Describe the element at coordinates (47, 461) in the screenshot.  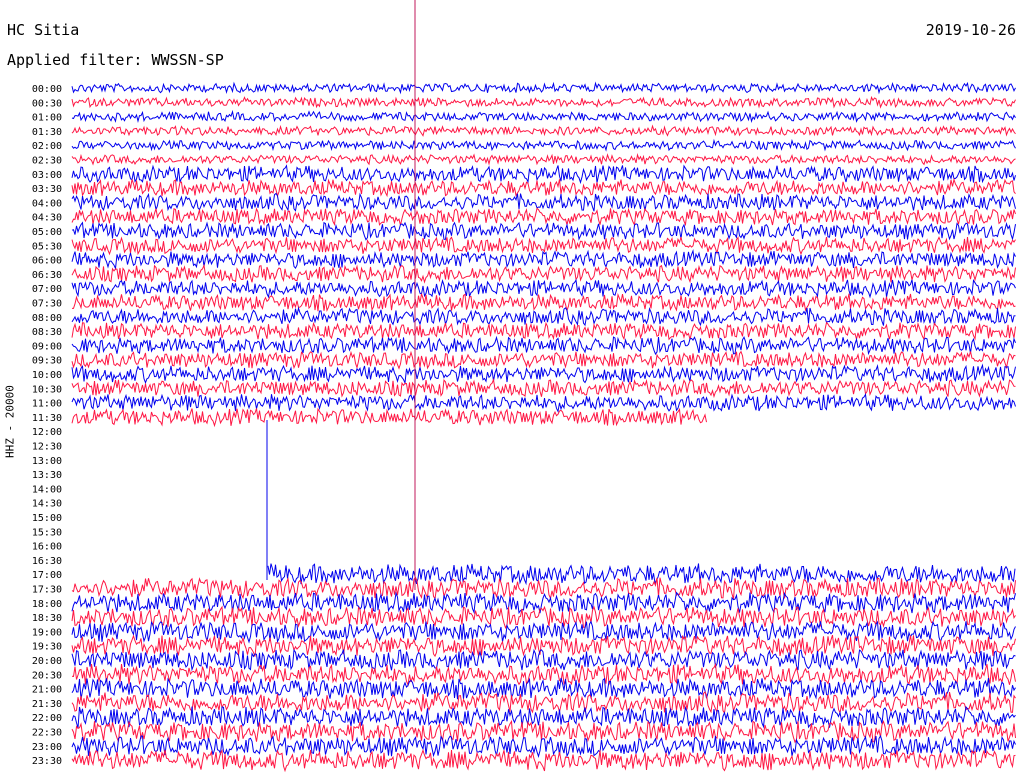
I see `row-time-label: 13:00` at that location.